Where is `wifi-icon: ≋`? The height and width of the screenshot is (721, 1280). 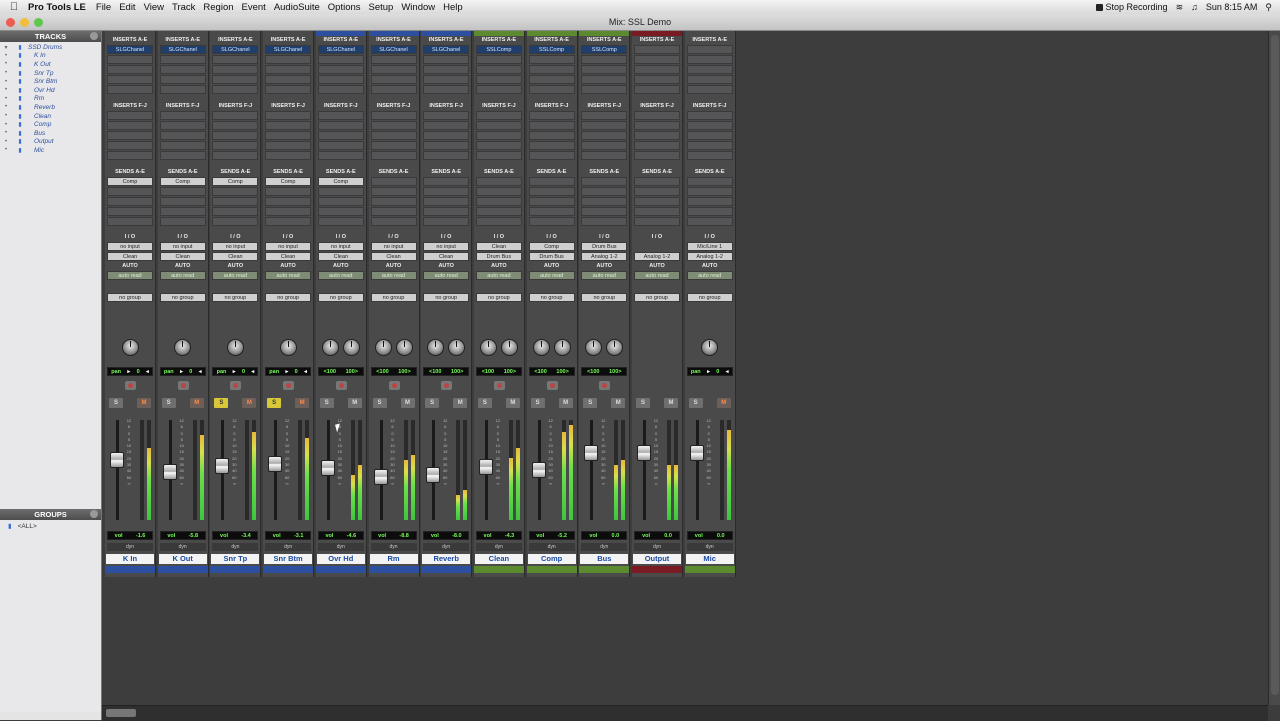 wifi-icon: ≋ is located at coordinates (1180, 7).